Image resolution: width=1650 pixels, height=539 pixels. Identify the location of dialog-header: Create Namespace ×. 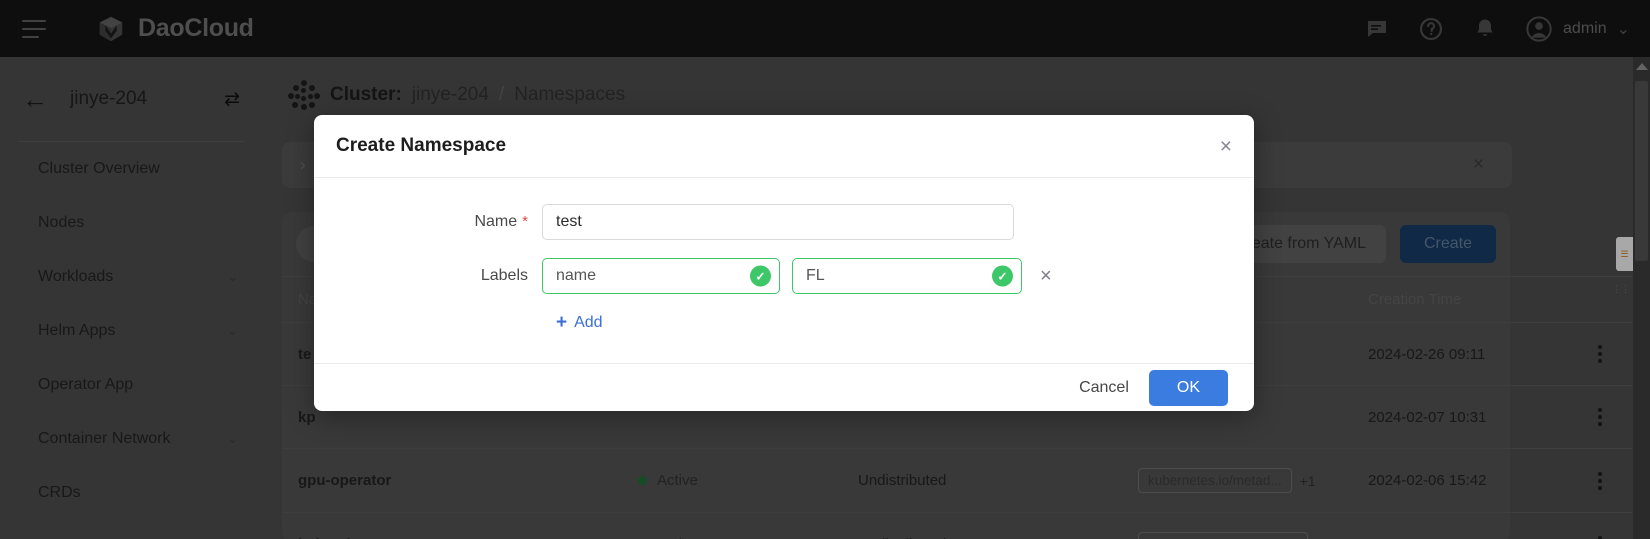
(784, 146).